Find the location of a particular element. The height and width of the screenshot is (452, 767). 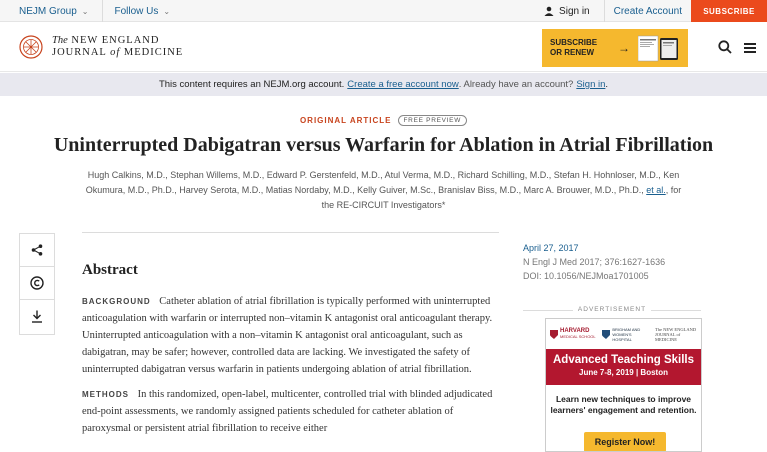

bwh-shield-icon is located at coordinates (606, 334).